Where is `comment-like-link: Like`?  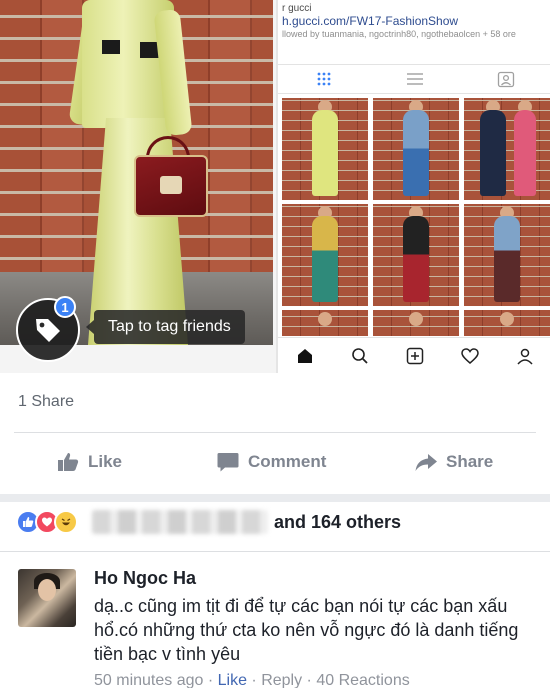
comment-like-link: Like is located at coordinates (232, 680).